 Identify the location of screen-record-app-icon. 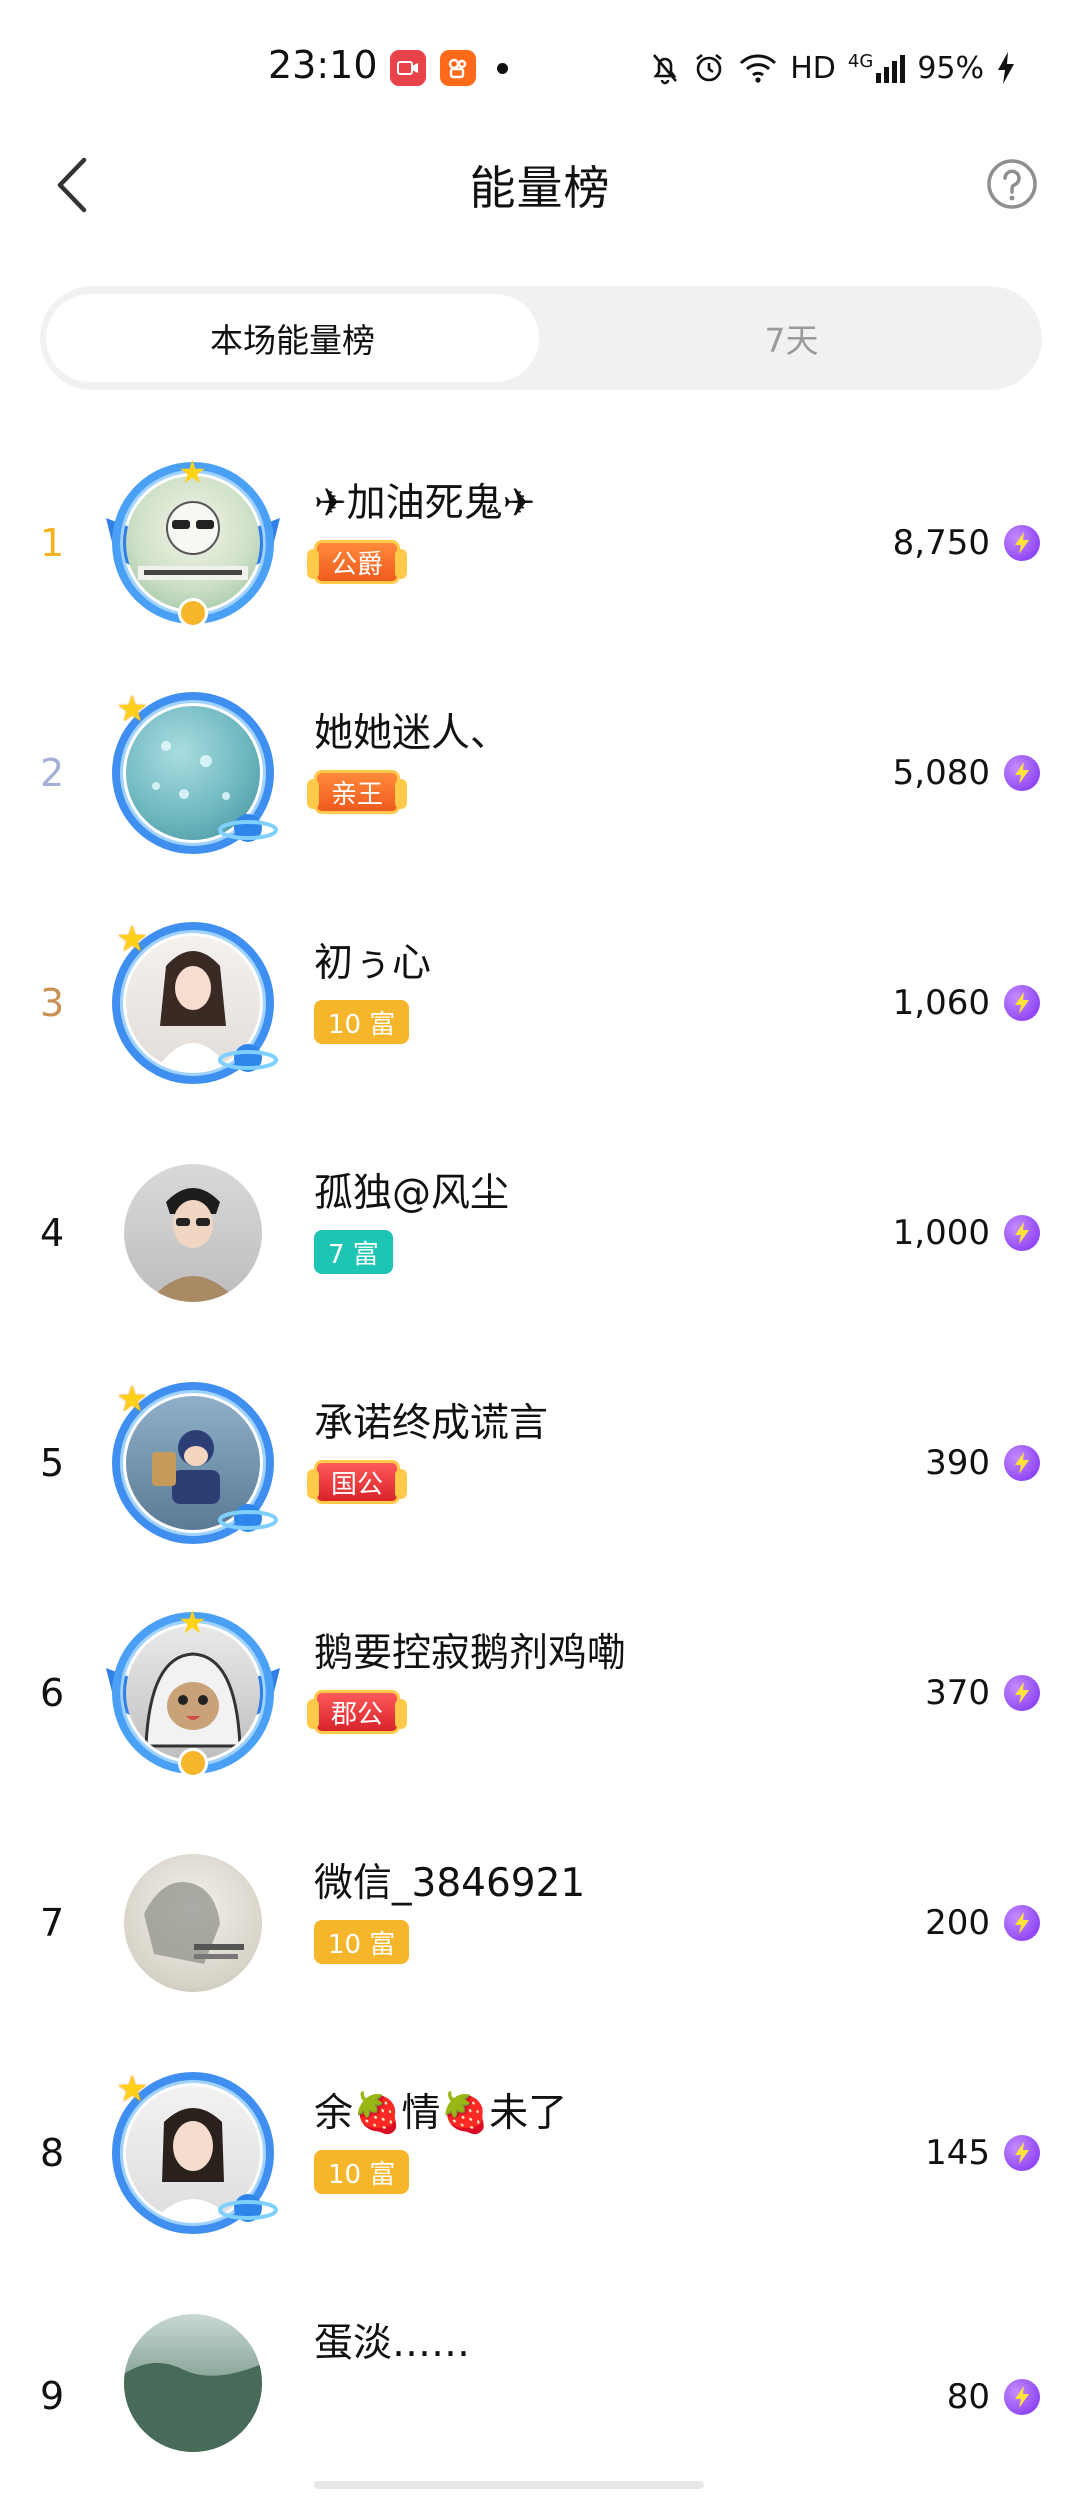
(408, 68).